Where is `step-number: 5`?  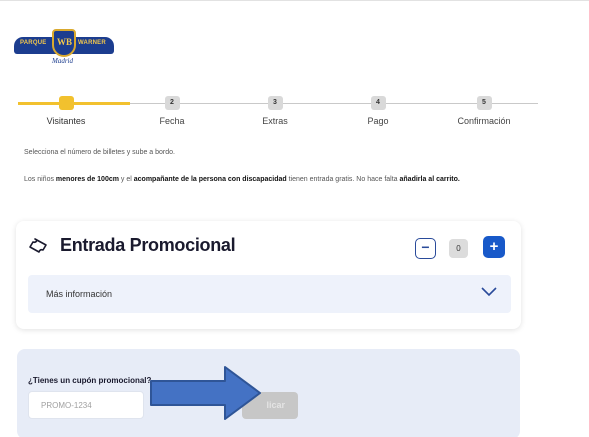 step-number: 5 is located at coordinates (484, 103).